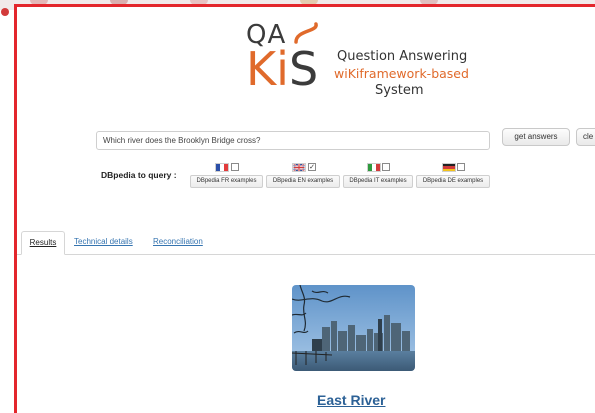 The width and height of the screenshot is (595, 413). I want to click on logo-letter-s: S, so click(303, 69).